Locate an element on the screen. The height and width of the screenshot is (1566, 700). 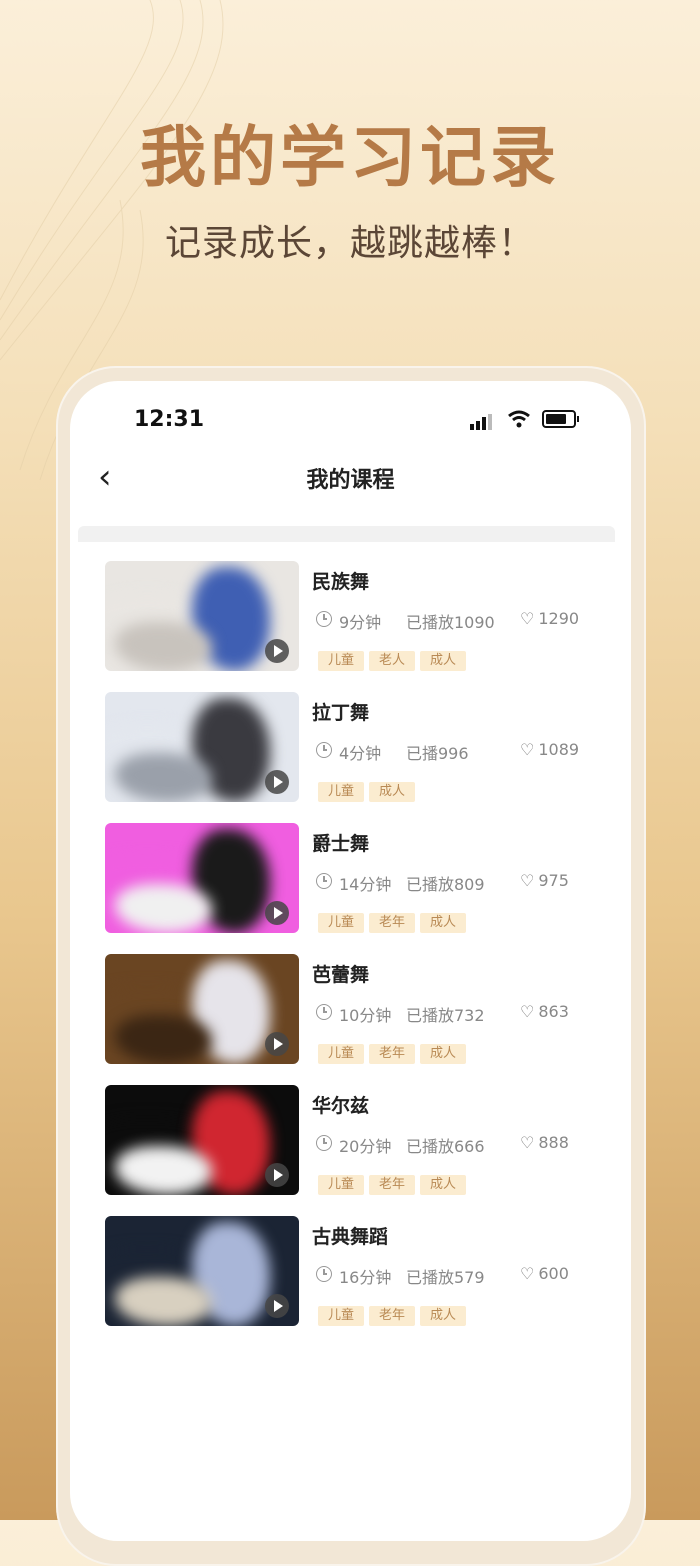
course-play-count: 已播放666 is located at coordinates (445, 1146).